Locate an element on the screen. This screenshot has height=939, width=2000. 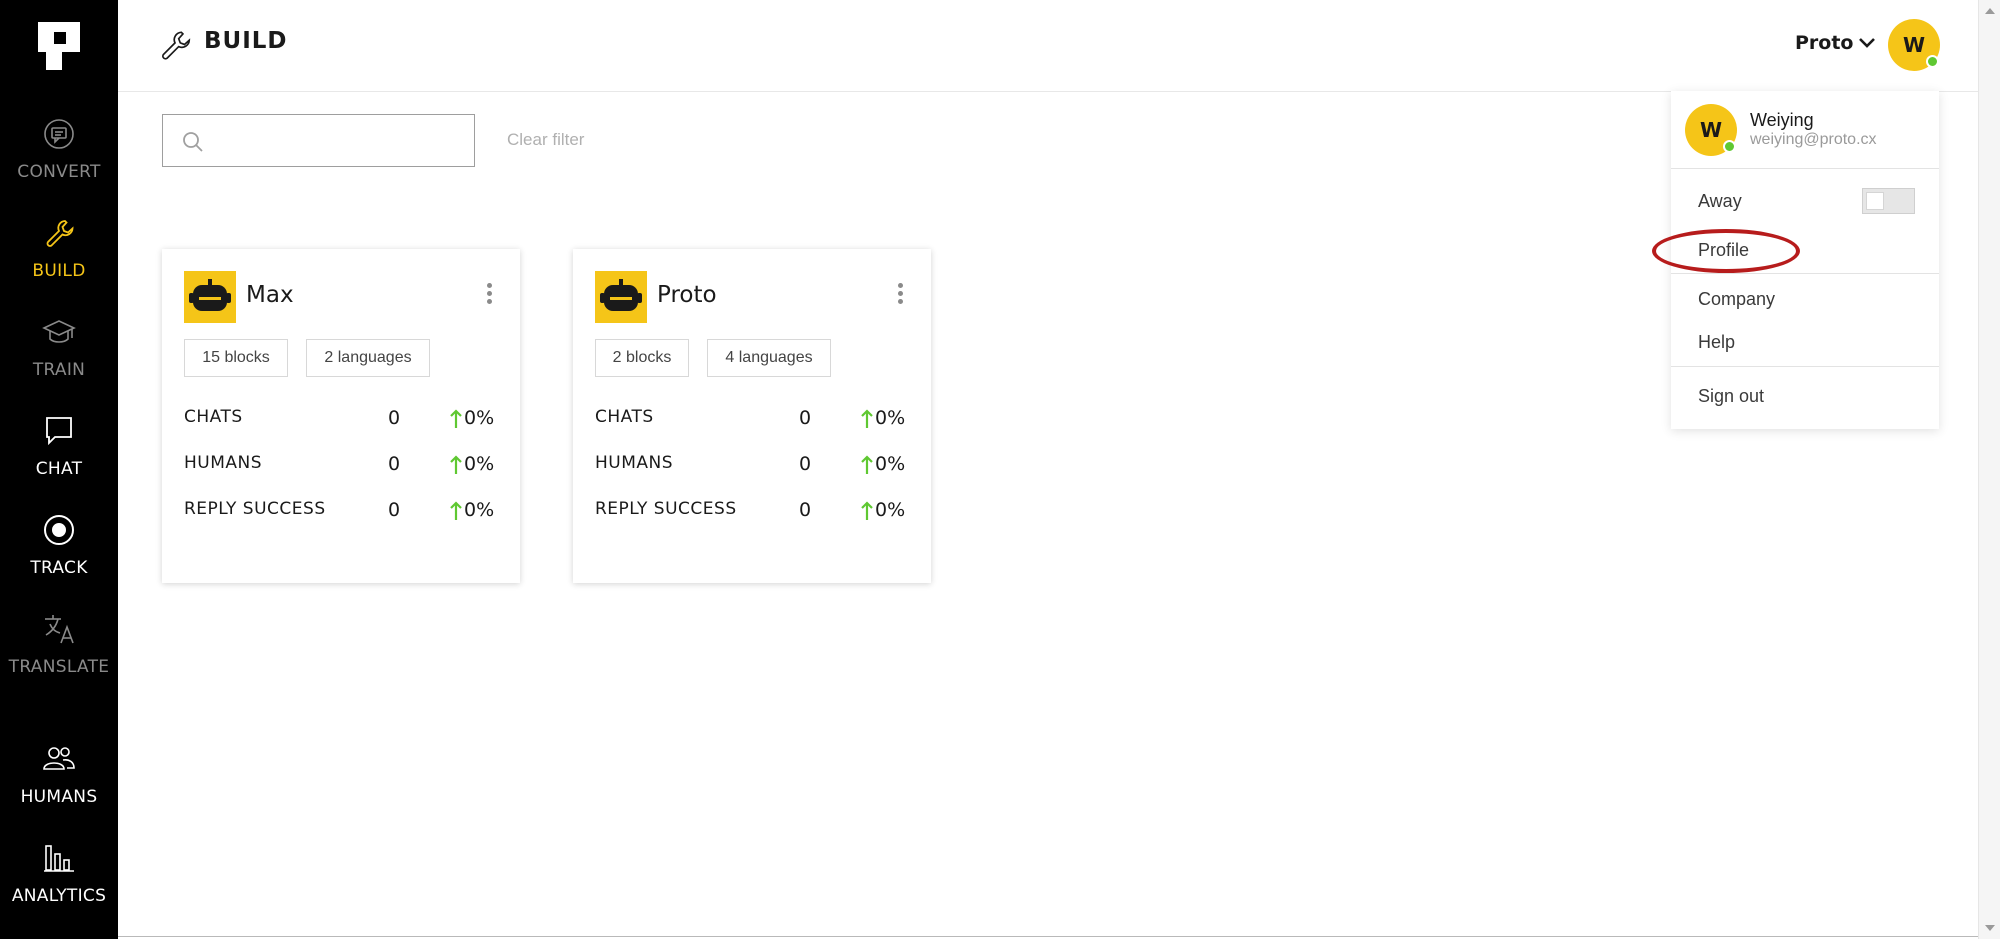
bar-chart-icon is located at coordinates (59, 858).